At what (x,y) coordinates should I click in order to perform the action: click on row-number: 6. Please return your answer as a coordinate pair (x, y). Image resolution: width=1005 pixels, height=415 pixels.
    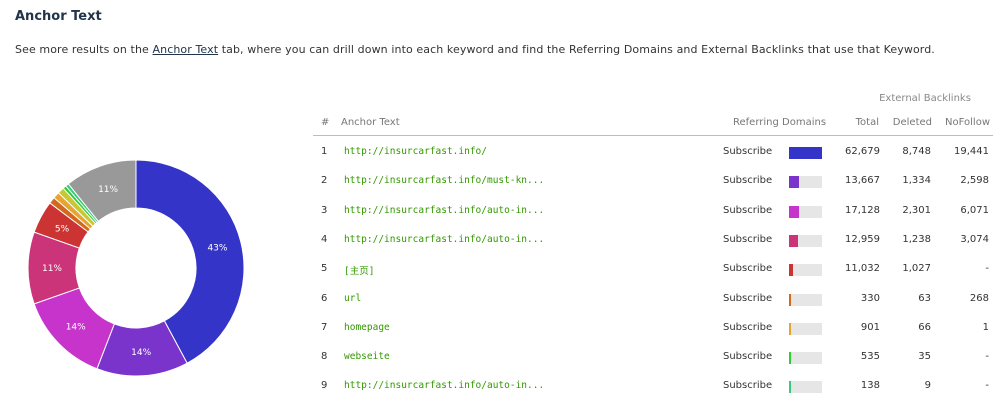
    Looking at the image, I should click on (324, 298).